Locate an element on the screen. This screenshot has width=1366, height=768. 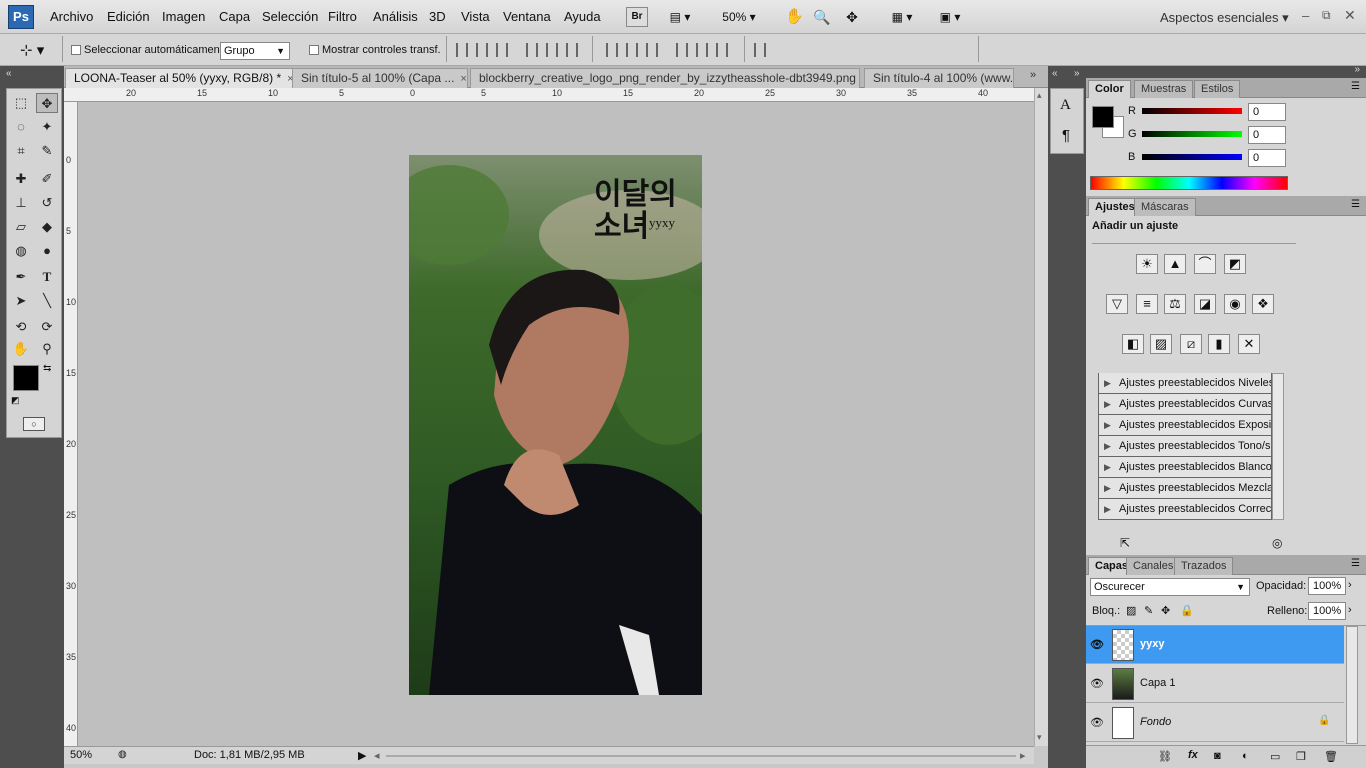
collapse-panels-icon: » is located at coordinates (1077, 73).